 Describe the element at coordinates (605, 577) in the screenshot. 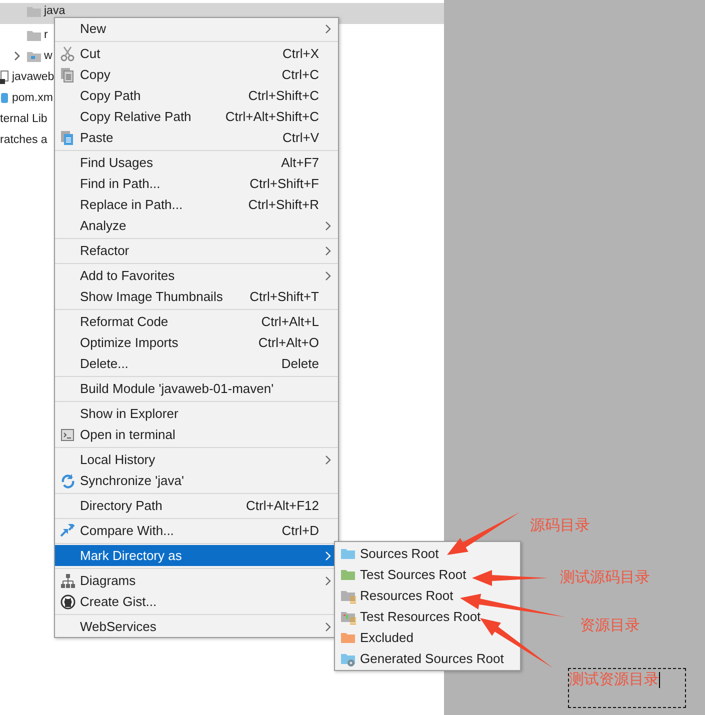

I see `annotation-label: 测试源码目录` at that location.